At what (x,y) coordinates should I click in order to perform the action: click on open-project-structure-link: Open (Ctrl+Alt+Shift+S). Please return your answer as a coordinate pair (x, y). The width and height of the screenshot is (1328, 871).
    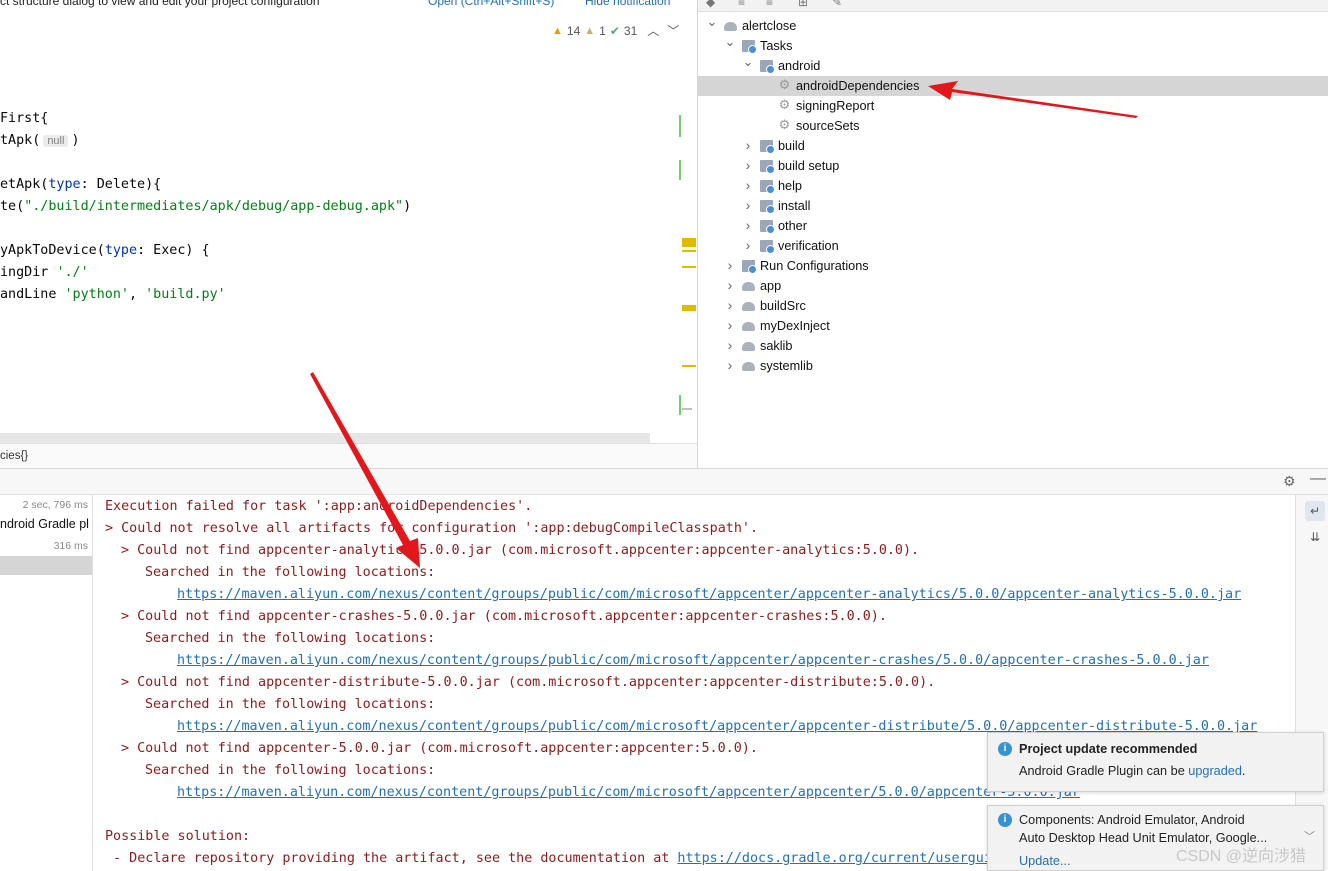
    Looking at the image, I should click on (491, 4).